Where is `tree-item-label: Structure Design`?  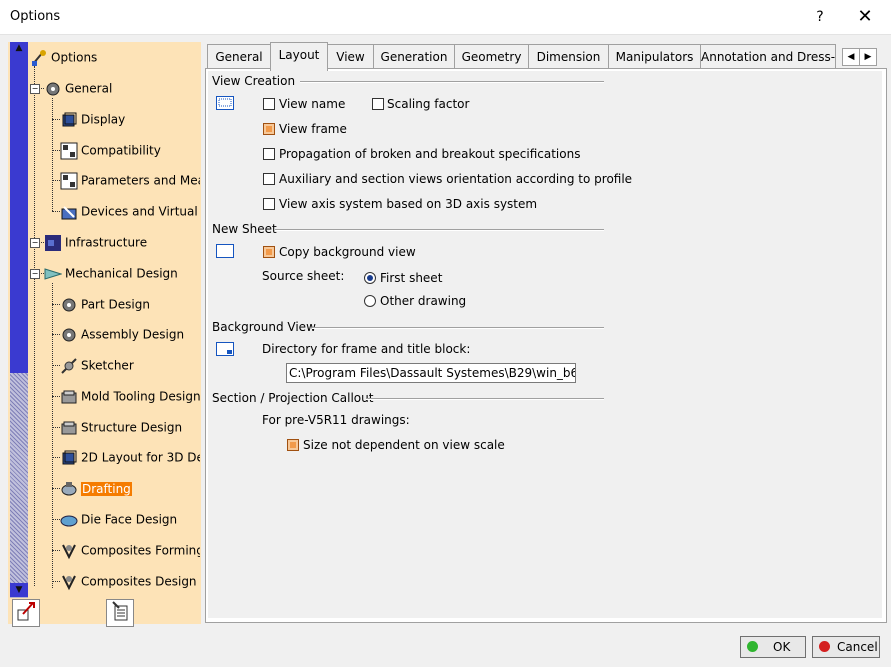 tree-item-label: Structure Design is located at coordinates (132, 427).